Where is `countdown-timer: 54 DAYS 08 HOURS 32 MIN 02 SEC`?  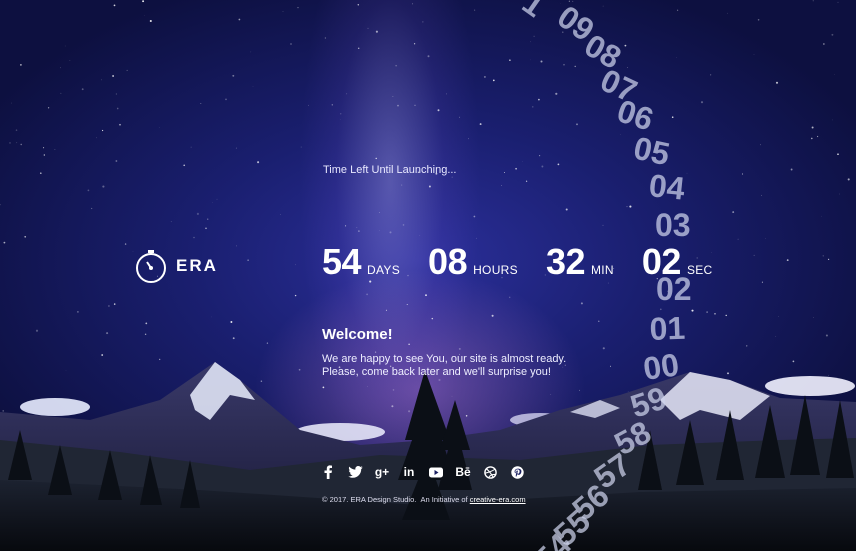
countdown-timer: 54 DAYS 08 HOURS 32 MIN 02 SEC is located at coordinates (531, 262).